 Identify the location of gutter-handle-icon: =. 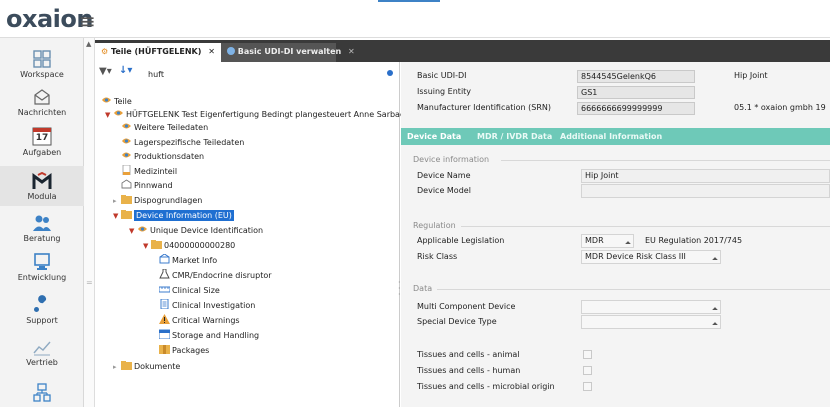
(89, 282).